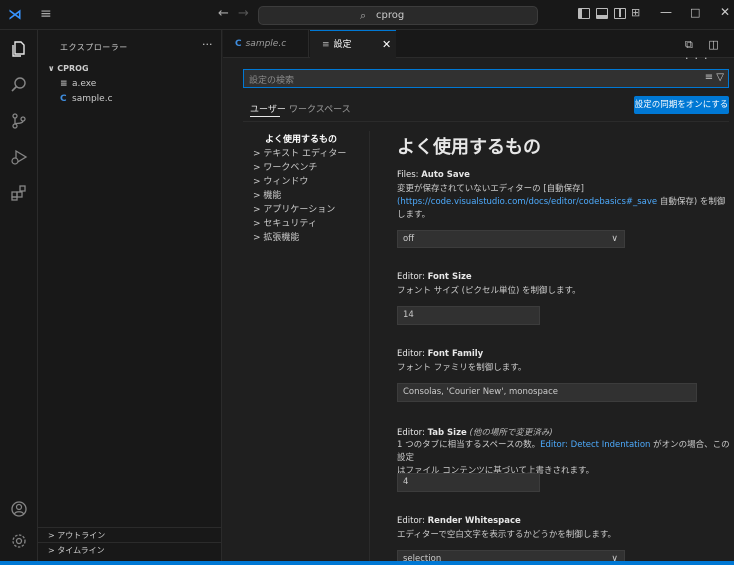 The width and height of the screenshot is (734, 565). Describe the element at coordinates (280, 180) in the screenshot. I see `toc-item-window: > ウィンドウ` at that location.